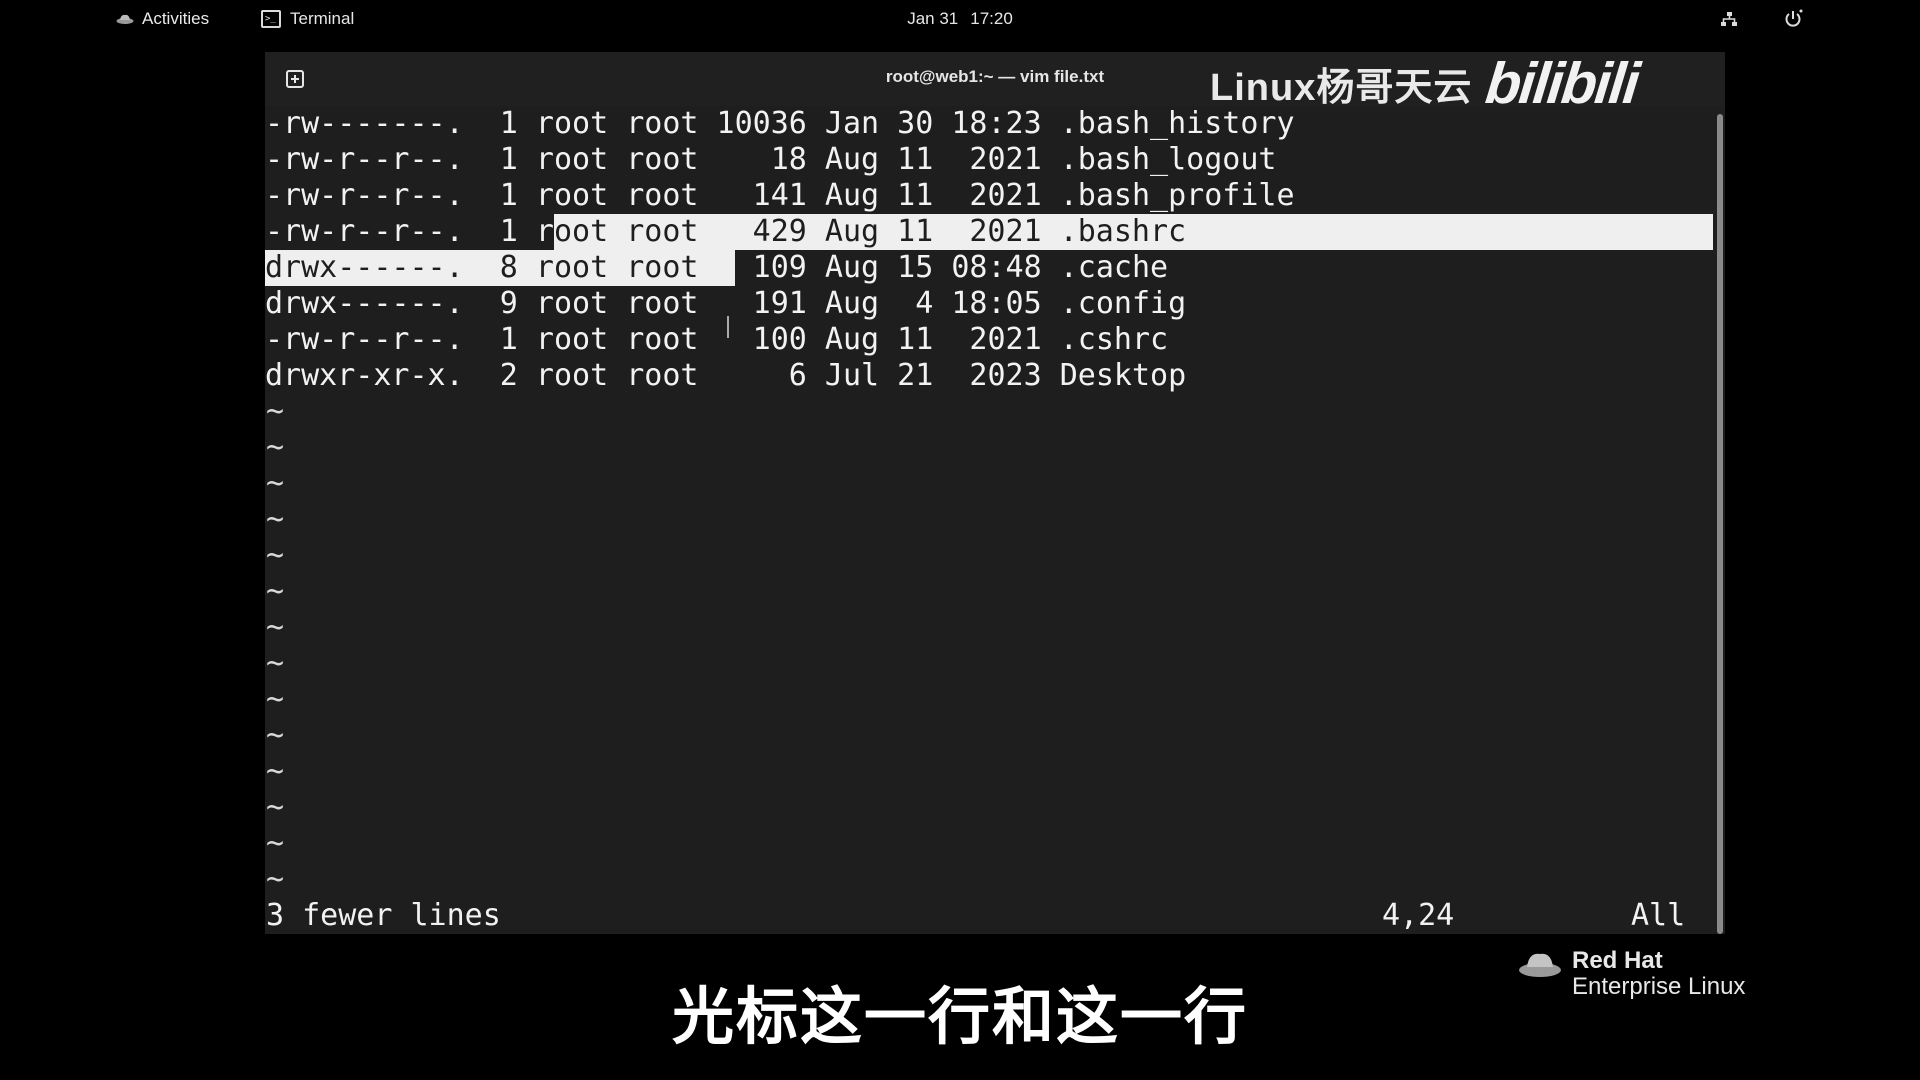 This screenshot has height=1080, width=1920. I want to click on power-button-icon, so click(1794, 18).